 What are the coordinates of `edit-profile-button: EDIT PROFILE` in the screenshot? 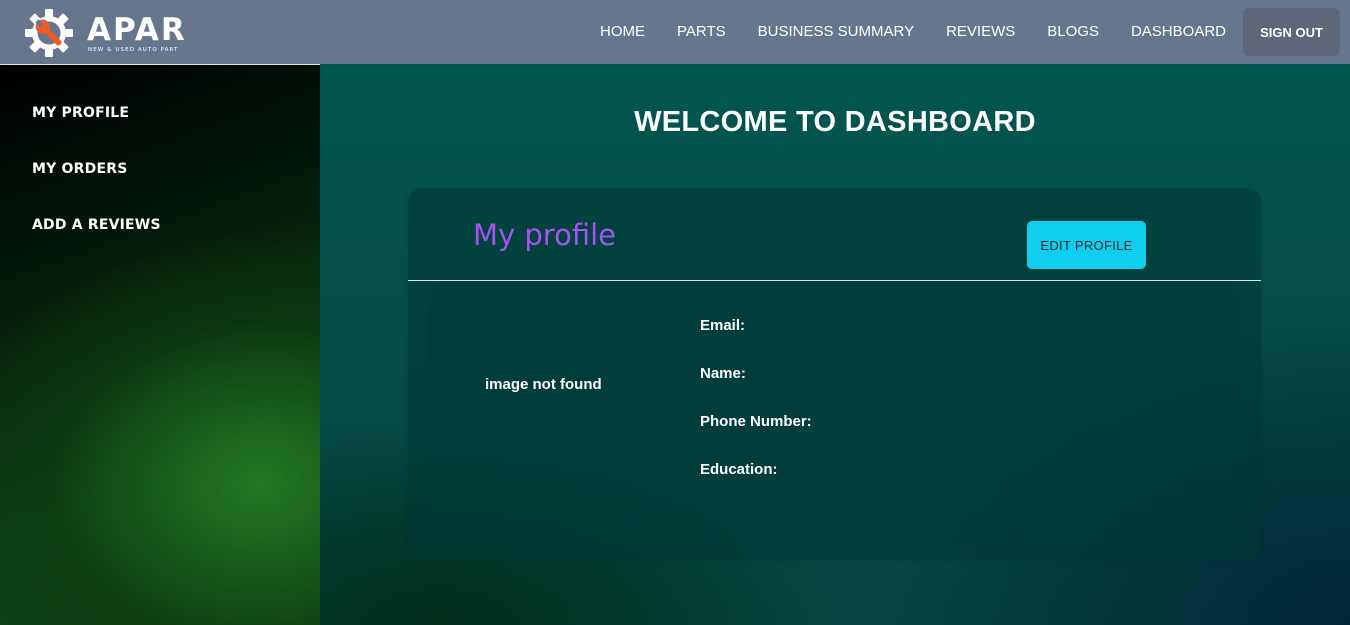 It's located at (1086, 245).